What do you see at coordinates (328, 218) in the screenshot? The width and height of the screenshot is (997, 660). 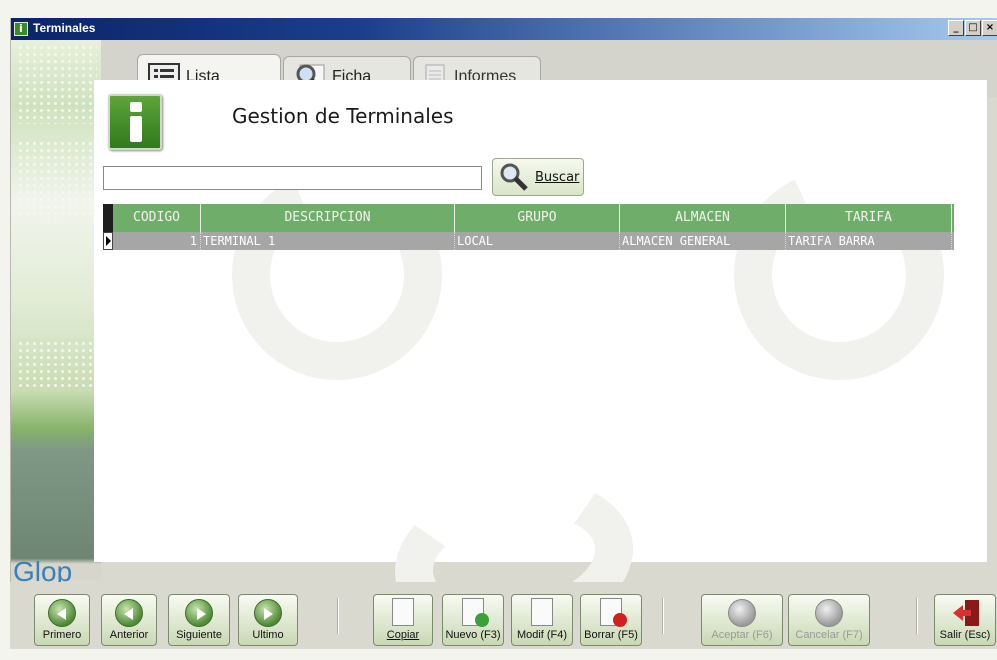 I see `column-header-descripcion: DESCRIPCION` at bounding box center [328, 218].